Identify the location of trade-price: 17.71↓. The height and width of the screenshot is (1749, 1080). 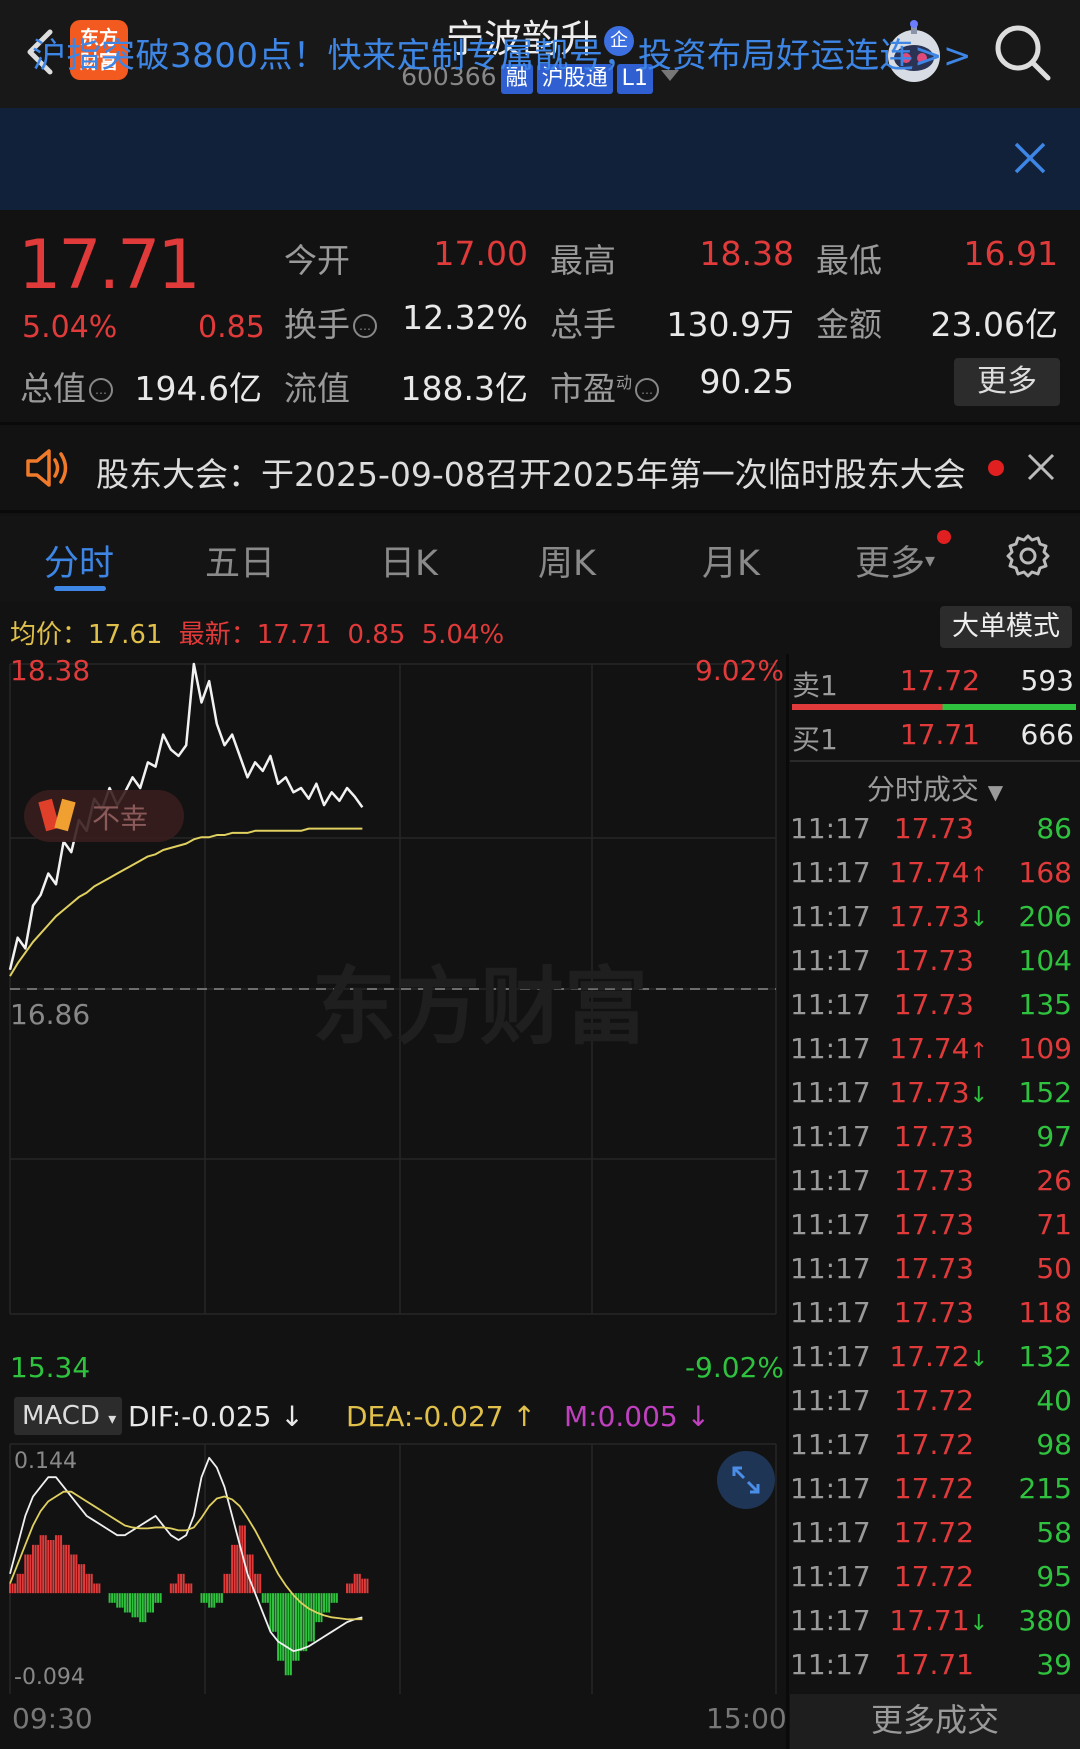
(938, 1620).